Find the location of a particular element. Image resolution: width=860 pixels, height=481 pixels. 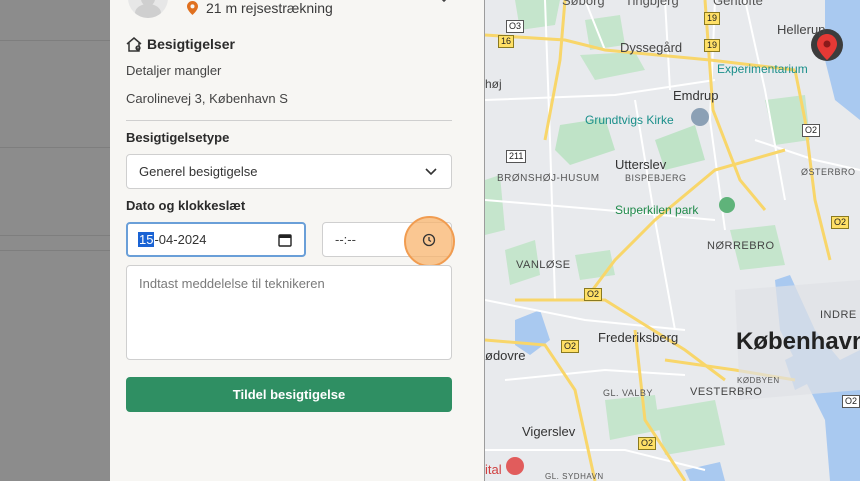

map-label-kobenhavn: København is located at coordinates (798, 341).